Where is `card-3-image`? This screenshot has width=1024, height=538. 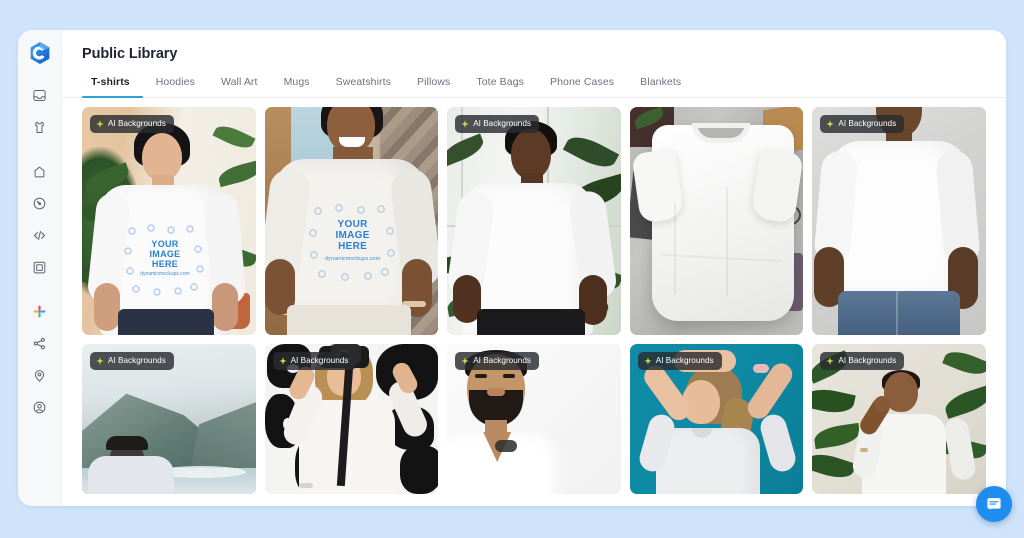
card-3-image is located at coordinates (534, 221).